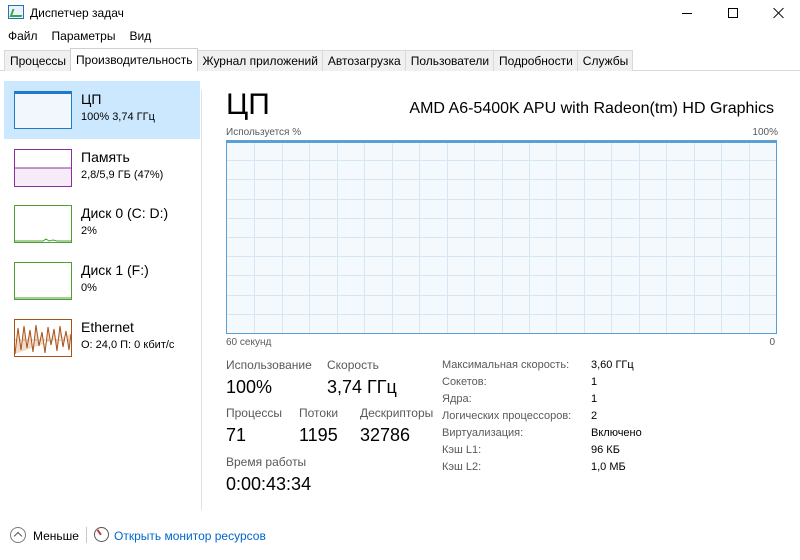 The height and width of the screenshot is (560, 800). Describe the element at coordinates (22, 36) in the screenshot. I see `menu-file: Файл` at that location.